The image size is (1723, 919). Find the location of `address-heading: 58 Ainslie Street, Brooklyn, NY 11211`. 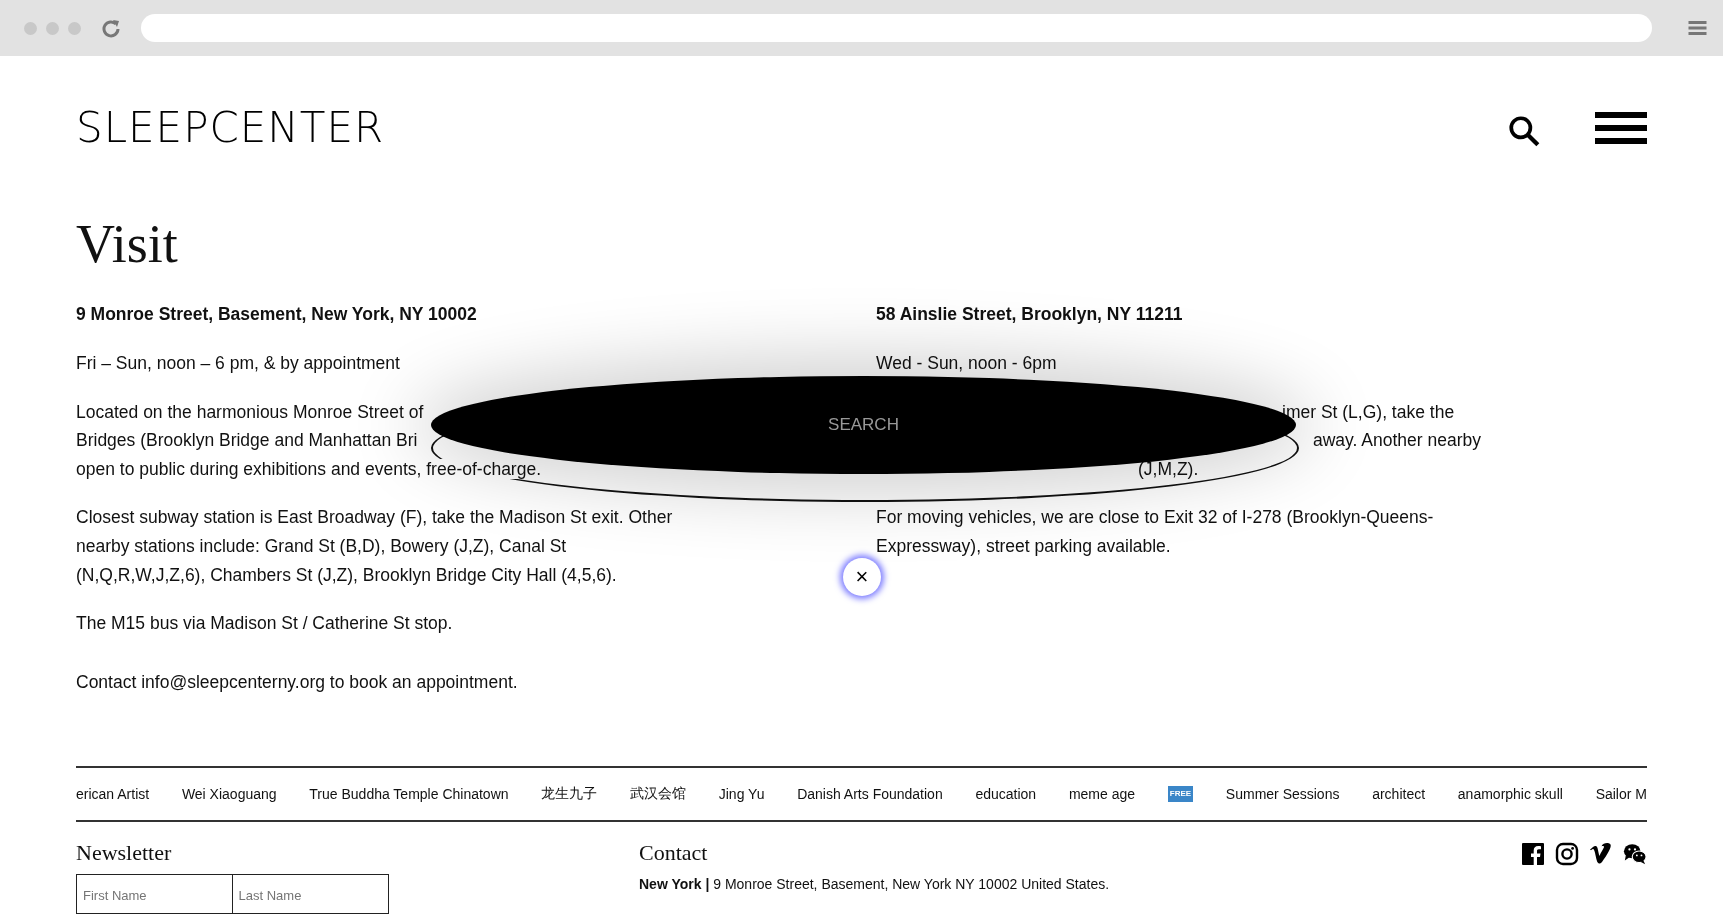

address-heading: 58 Ainslie Street, Brooklyn, NY 11211 is located at coordinates (1030, 314).